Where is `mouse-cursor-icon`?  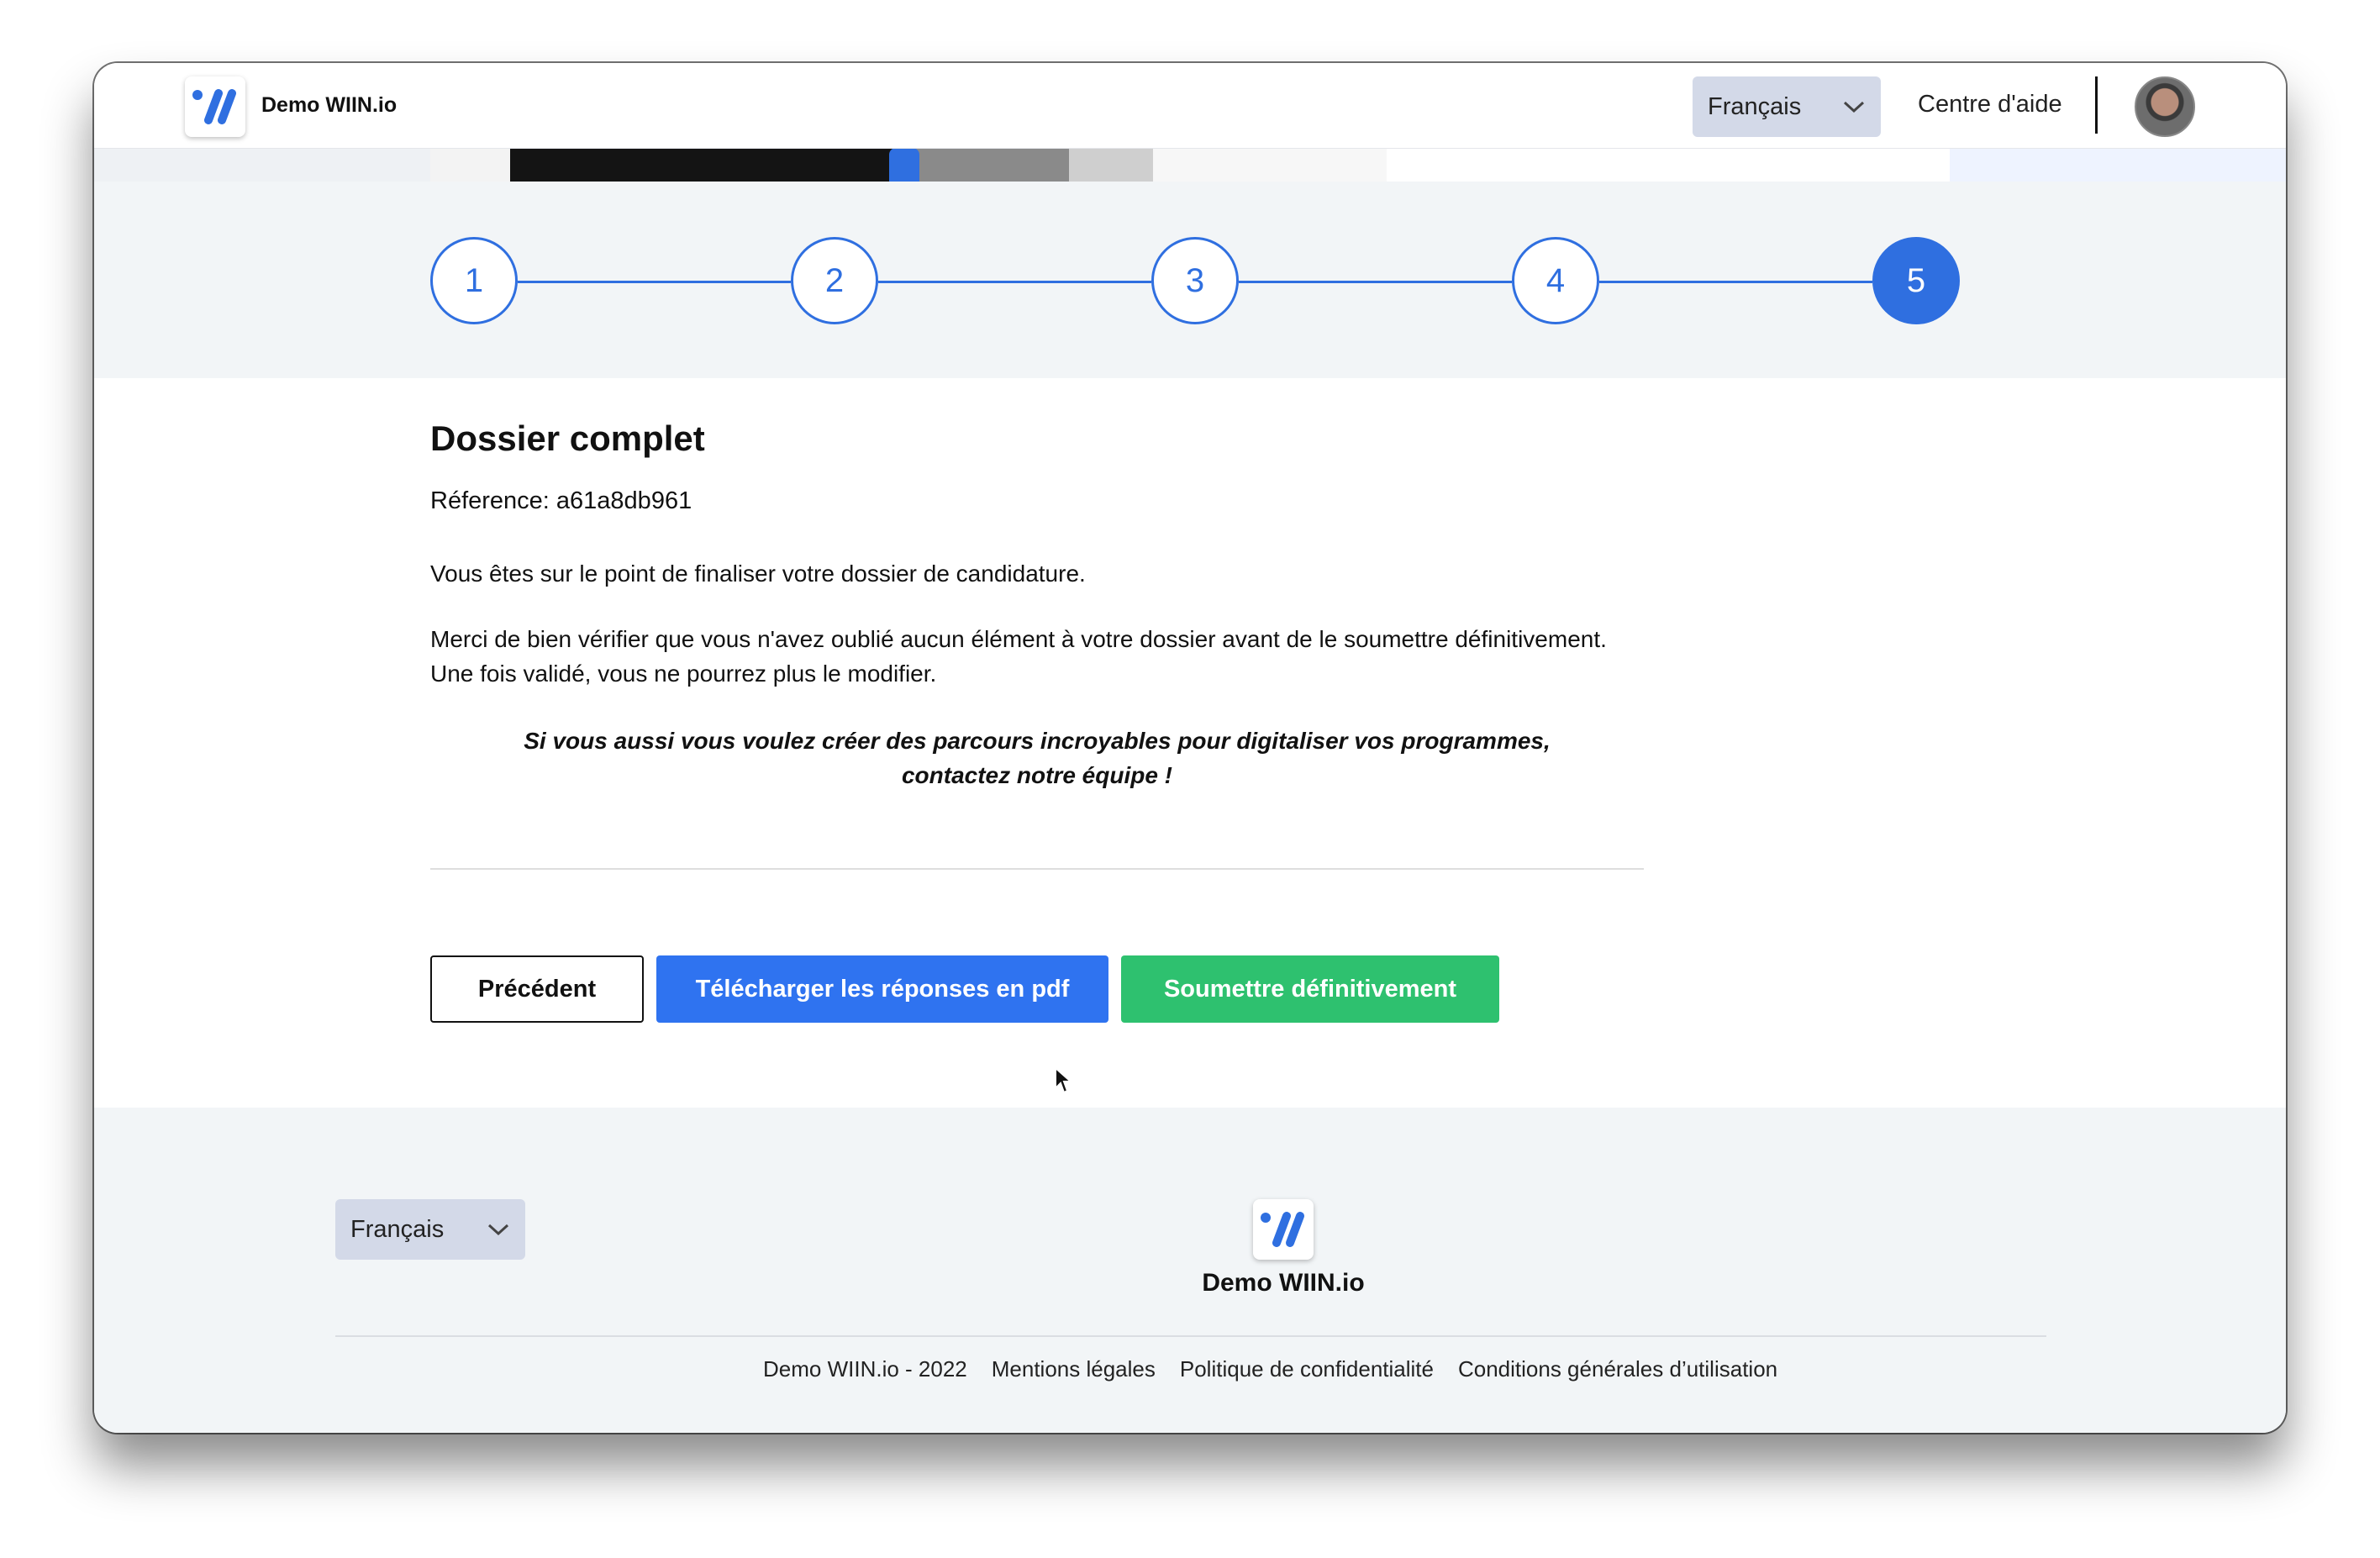
mouse-cursor-icon is located at coordinates (1064, 1080).